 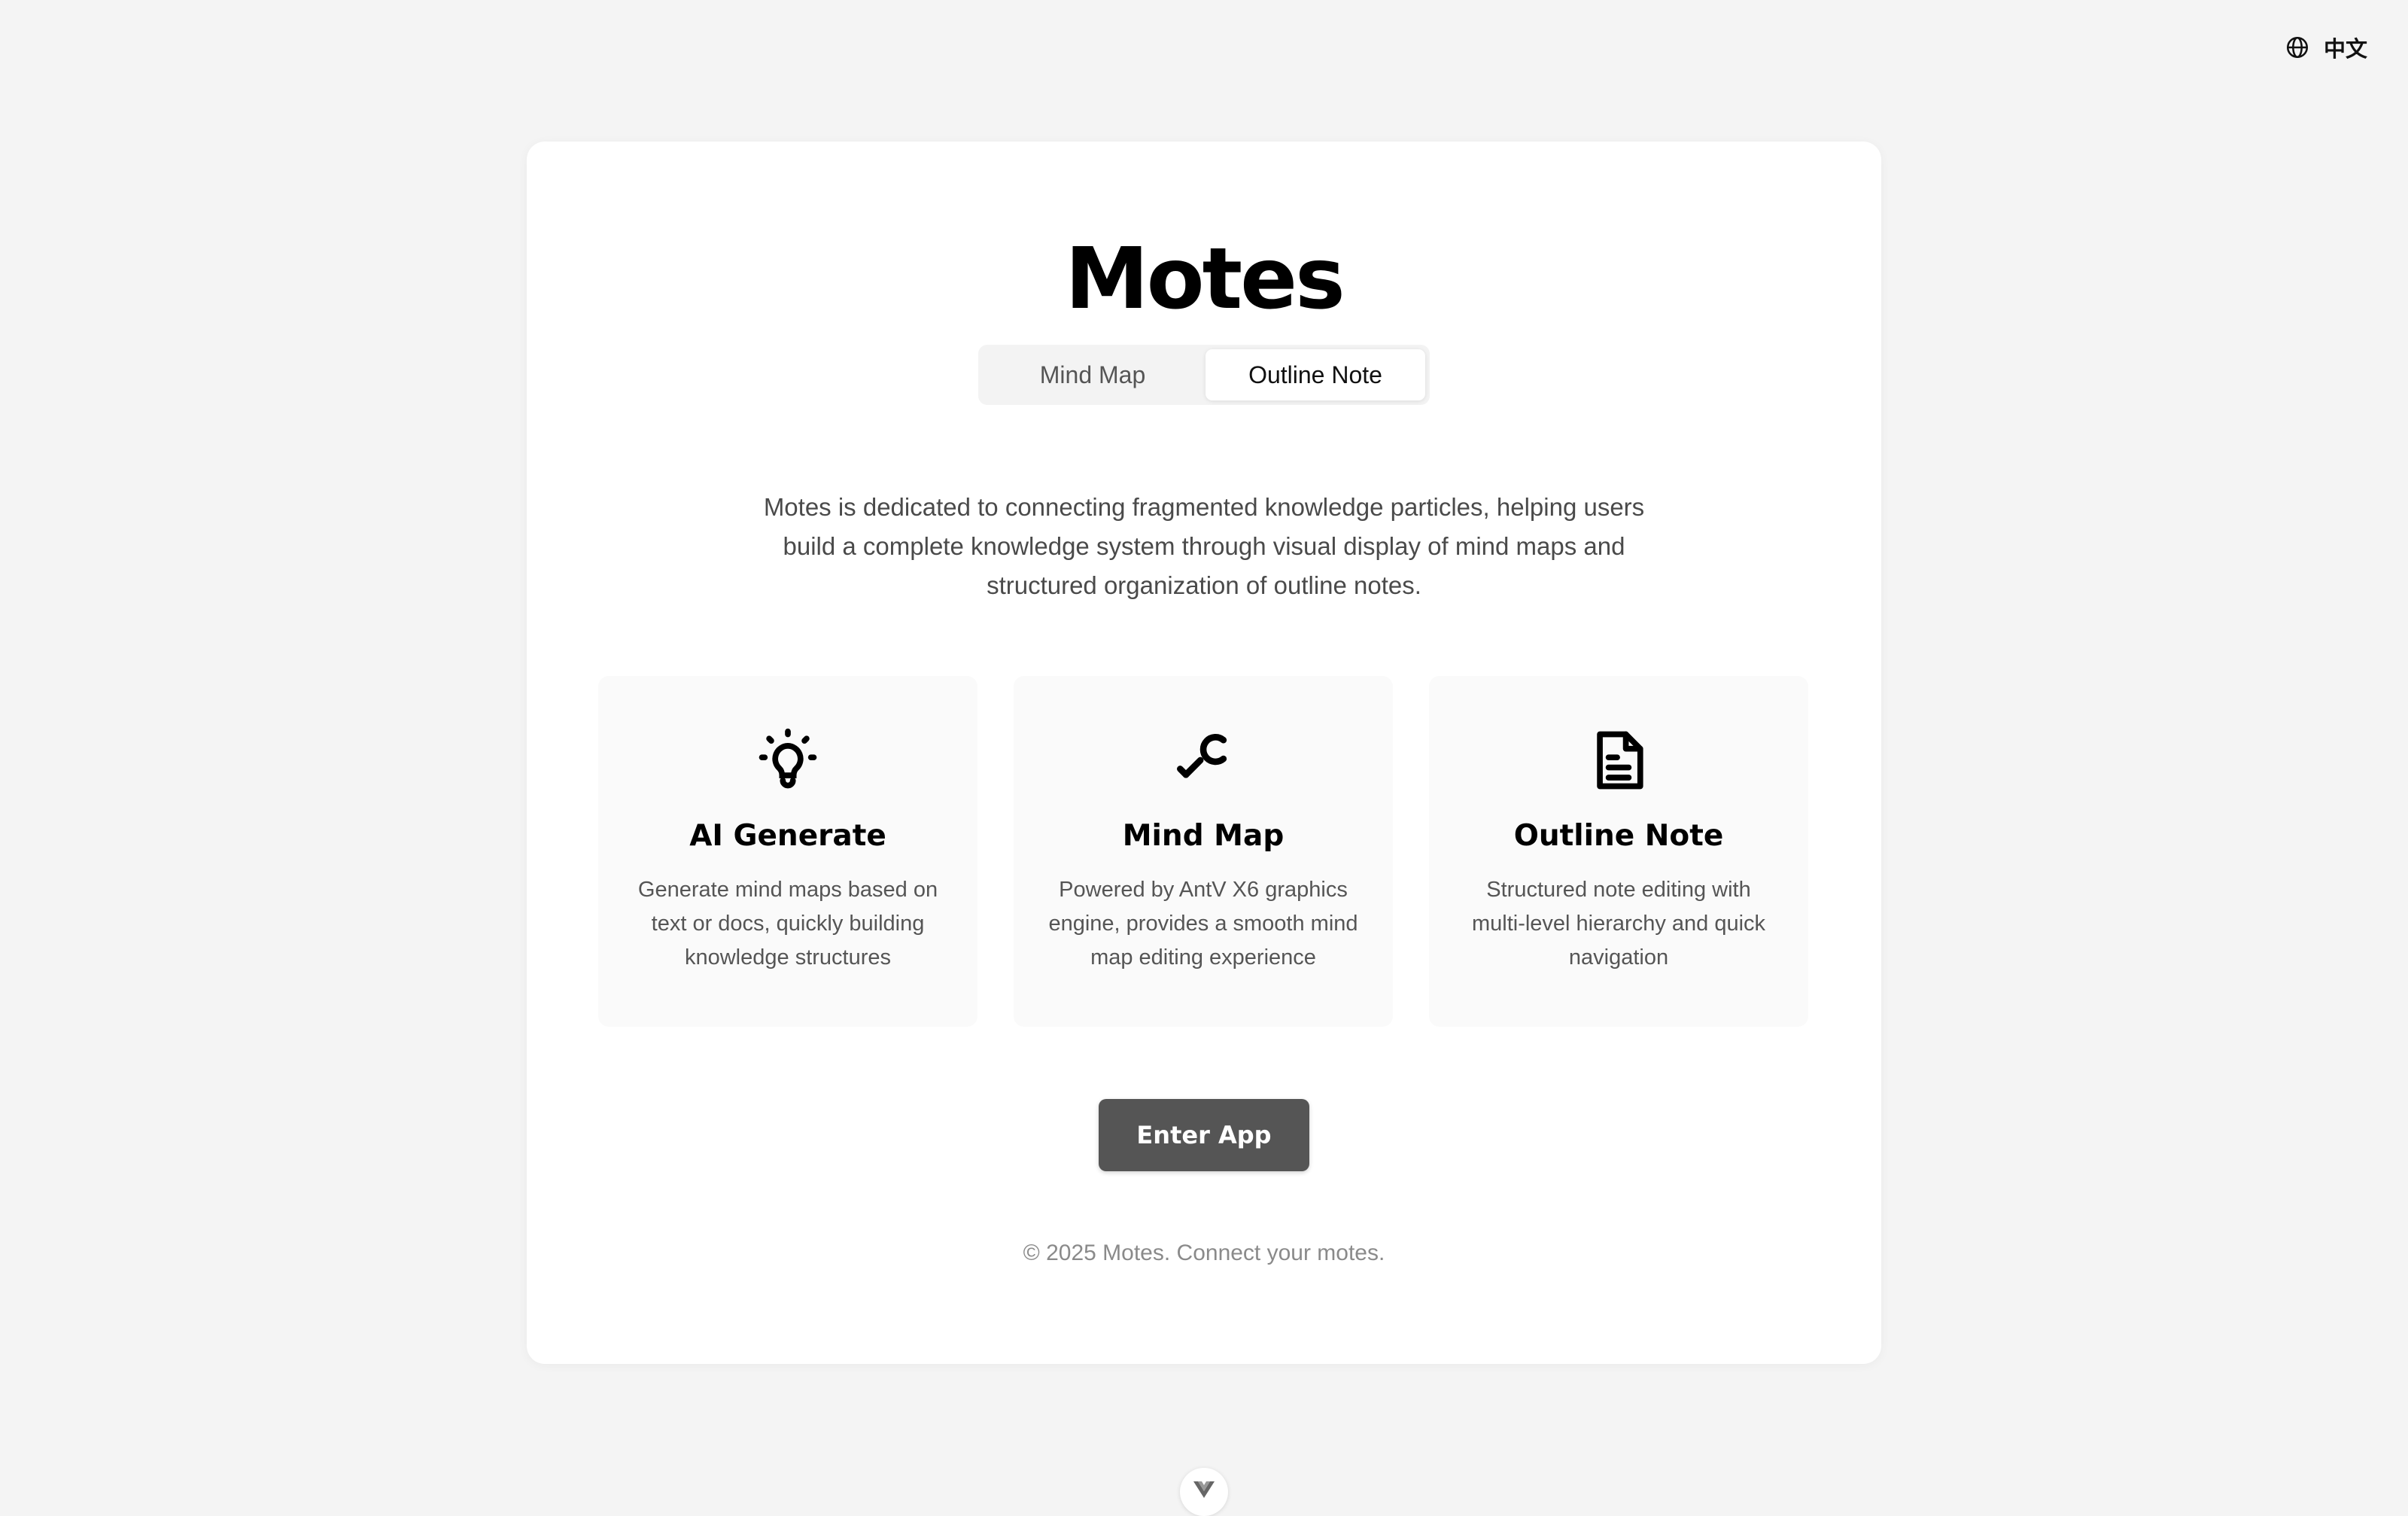 What do you see at coordinates (2297, 47) in the screenshot?
I see `globe-icon` at bounding box center [2297, 47].